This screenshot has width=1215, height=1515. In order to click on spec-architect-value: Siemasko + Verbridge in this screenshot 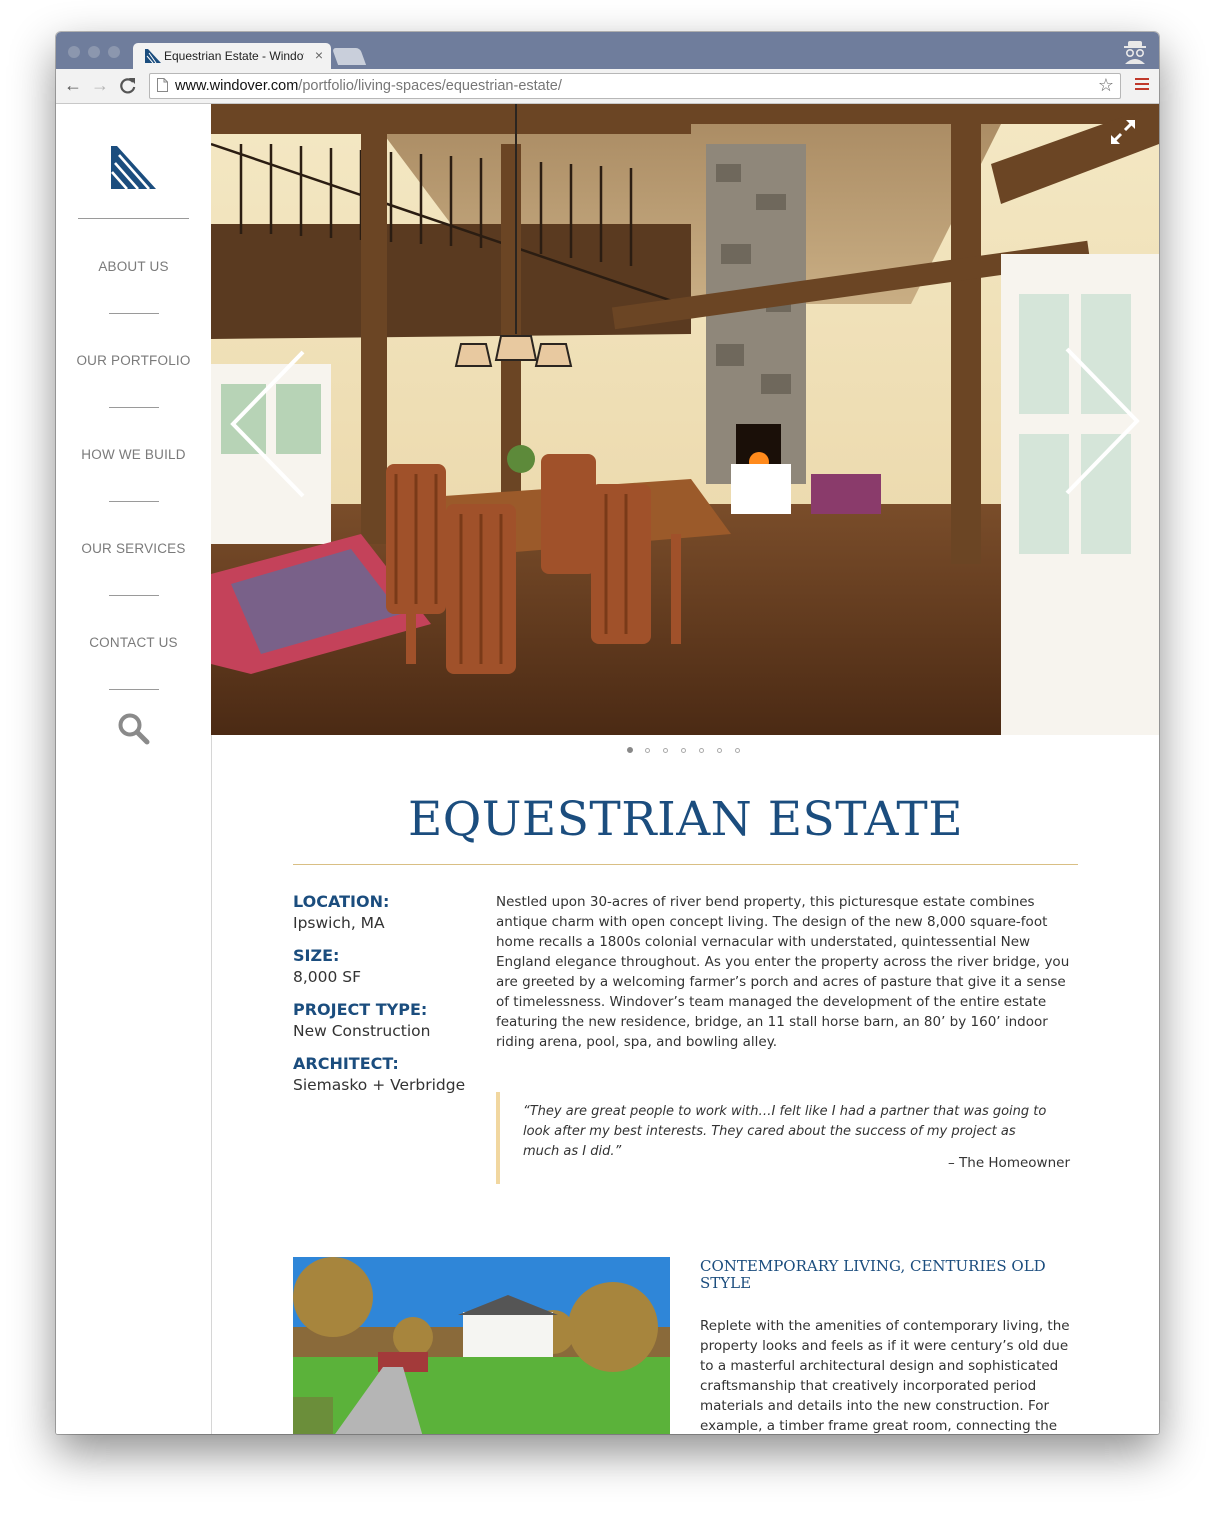, I will do `click(379, 1085)`.